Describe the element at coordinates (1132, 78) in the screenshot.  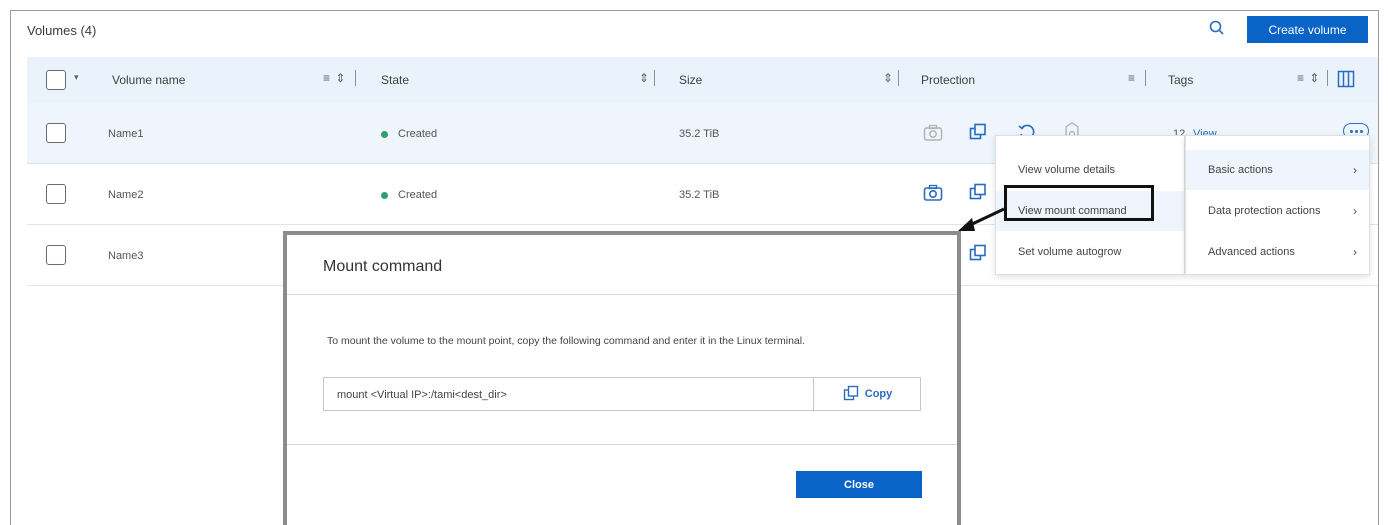
I see `filter-icon: ≡` at that location.